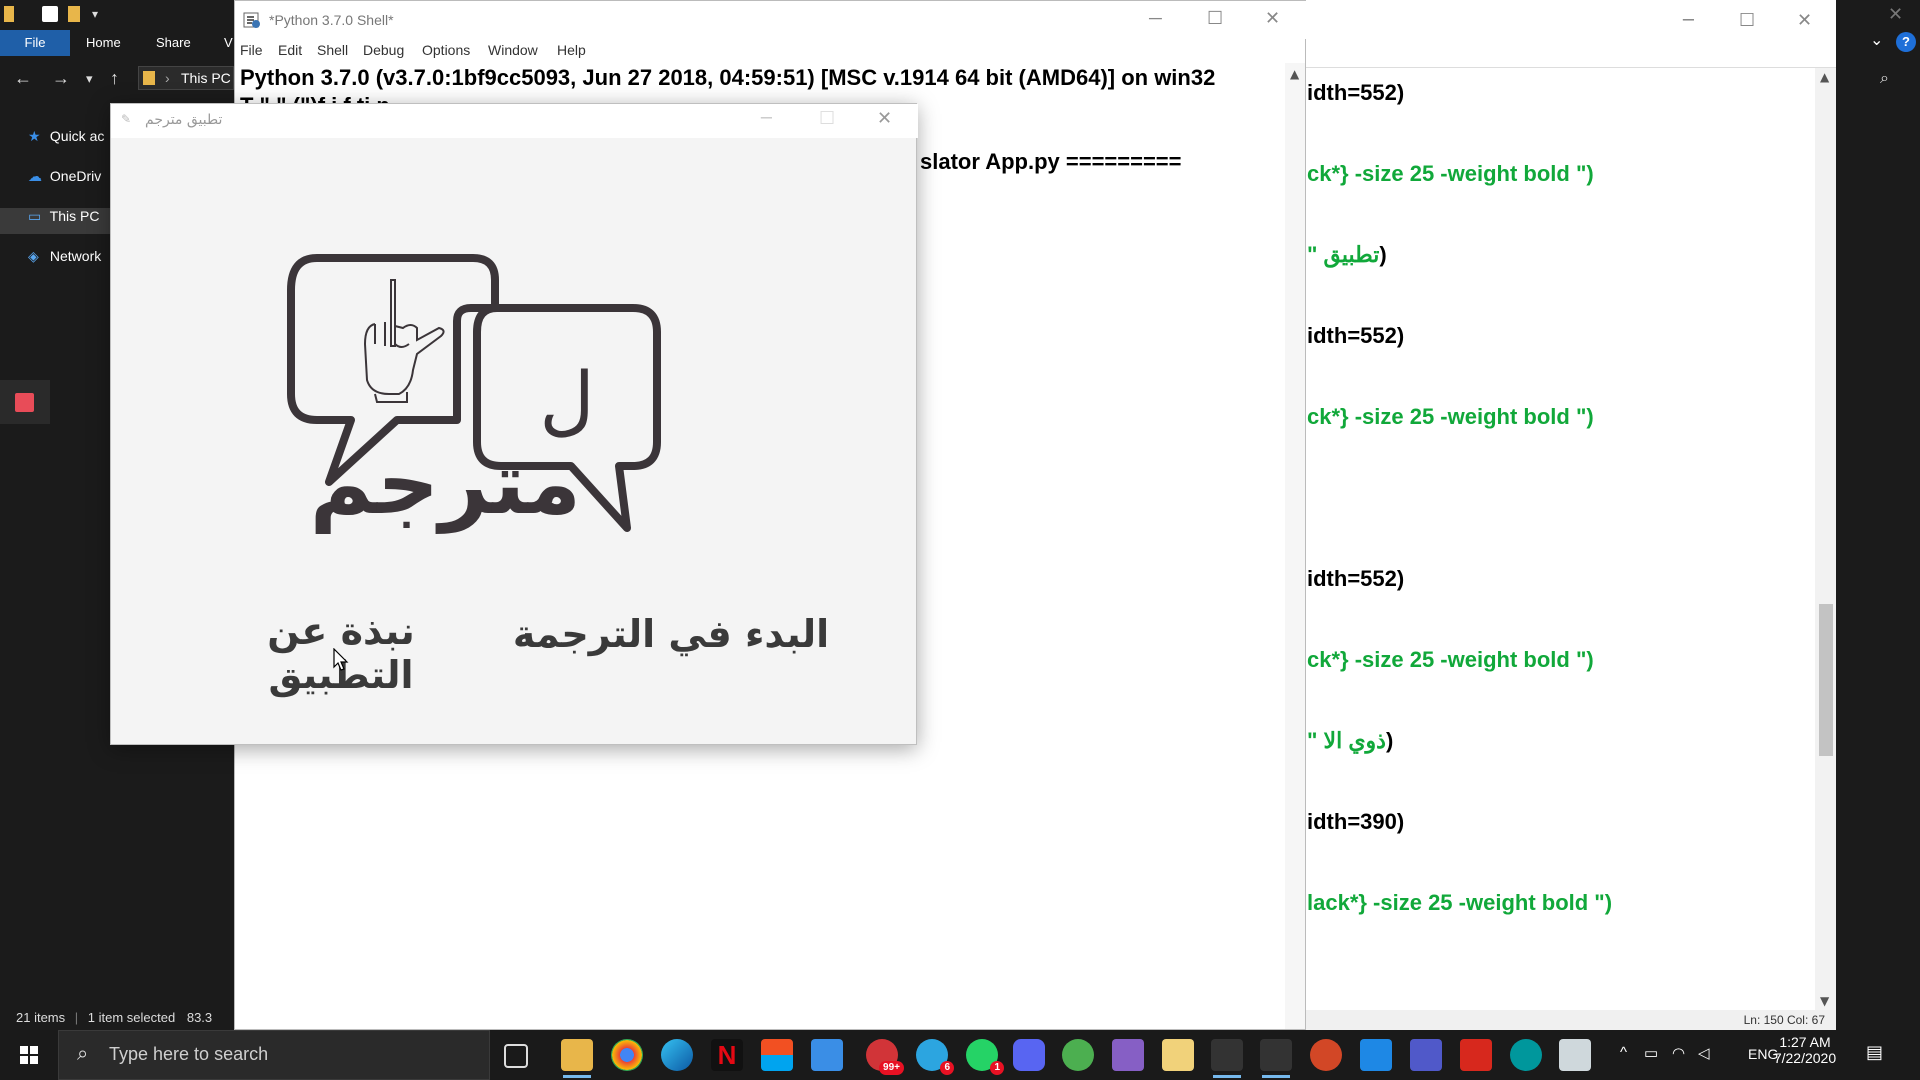  I want to click on ribbon-tab-file: File, so click(35, 43).